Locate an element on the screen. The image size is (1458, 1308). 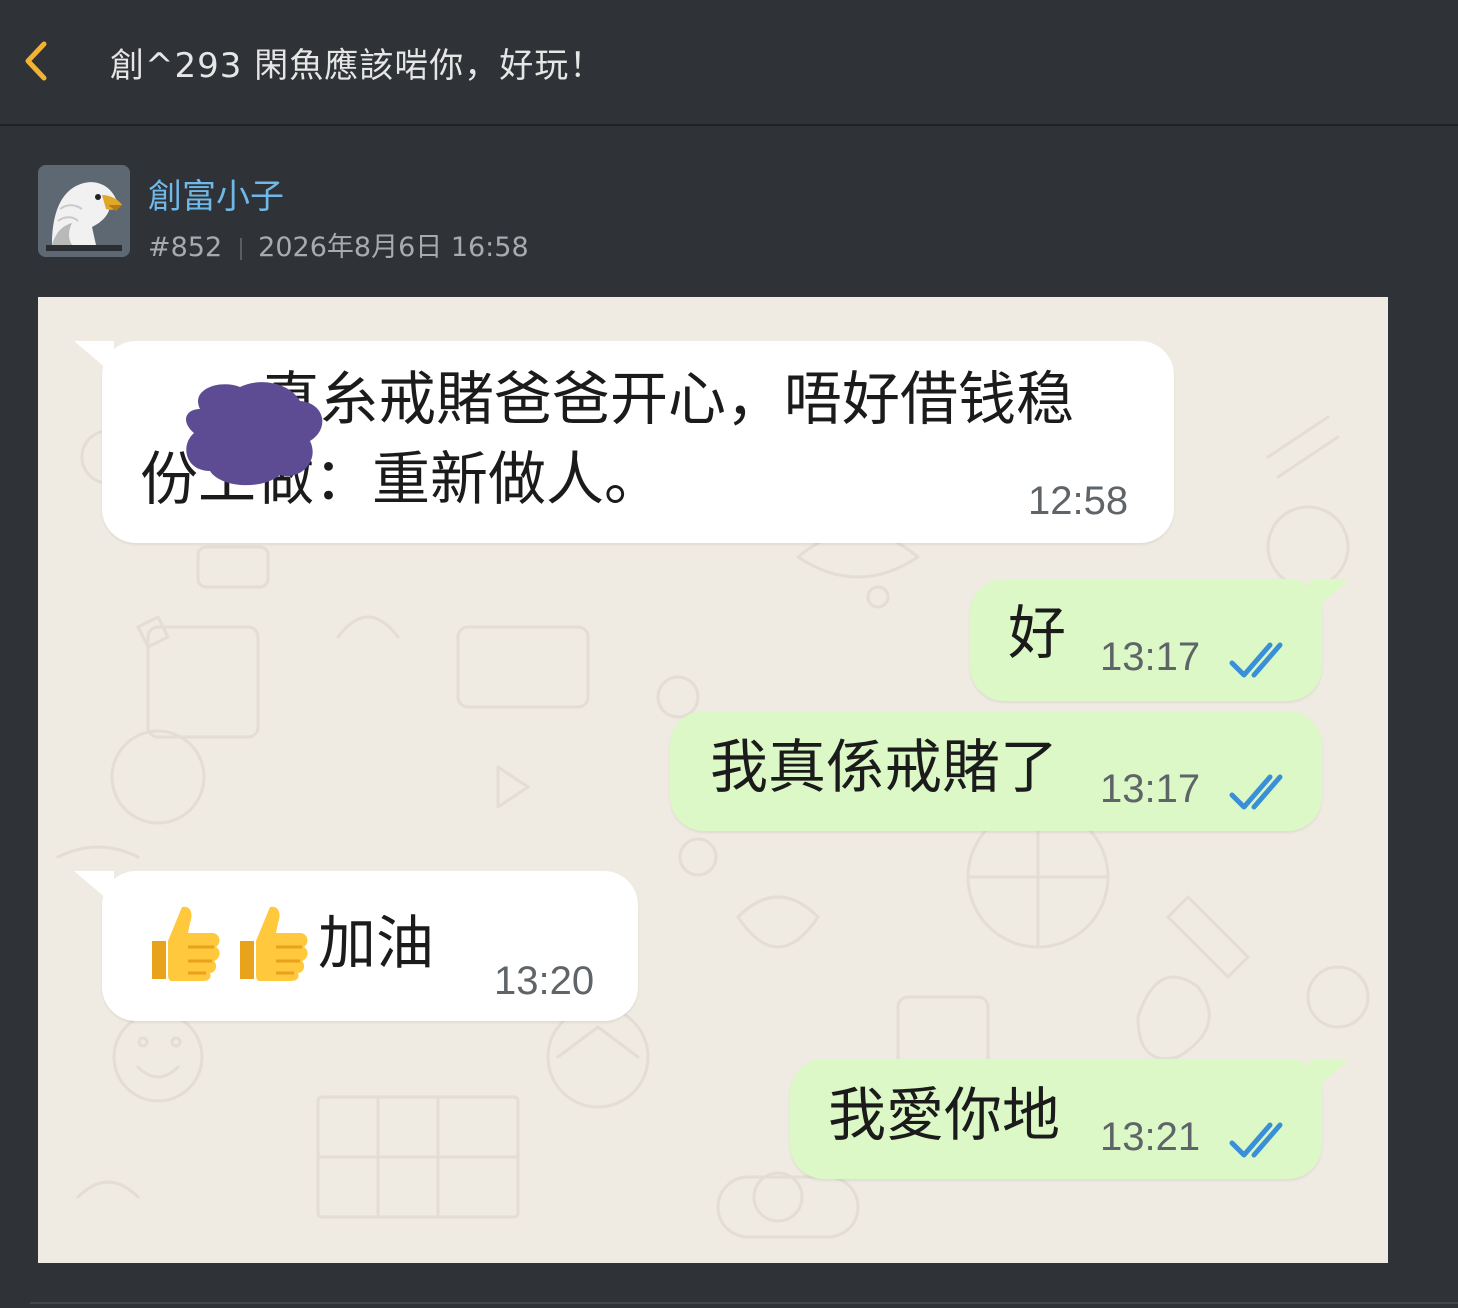
message-time: 13:21 is located at coordinates (1150, 1137).